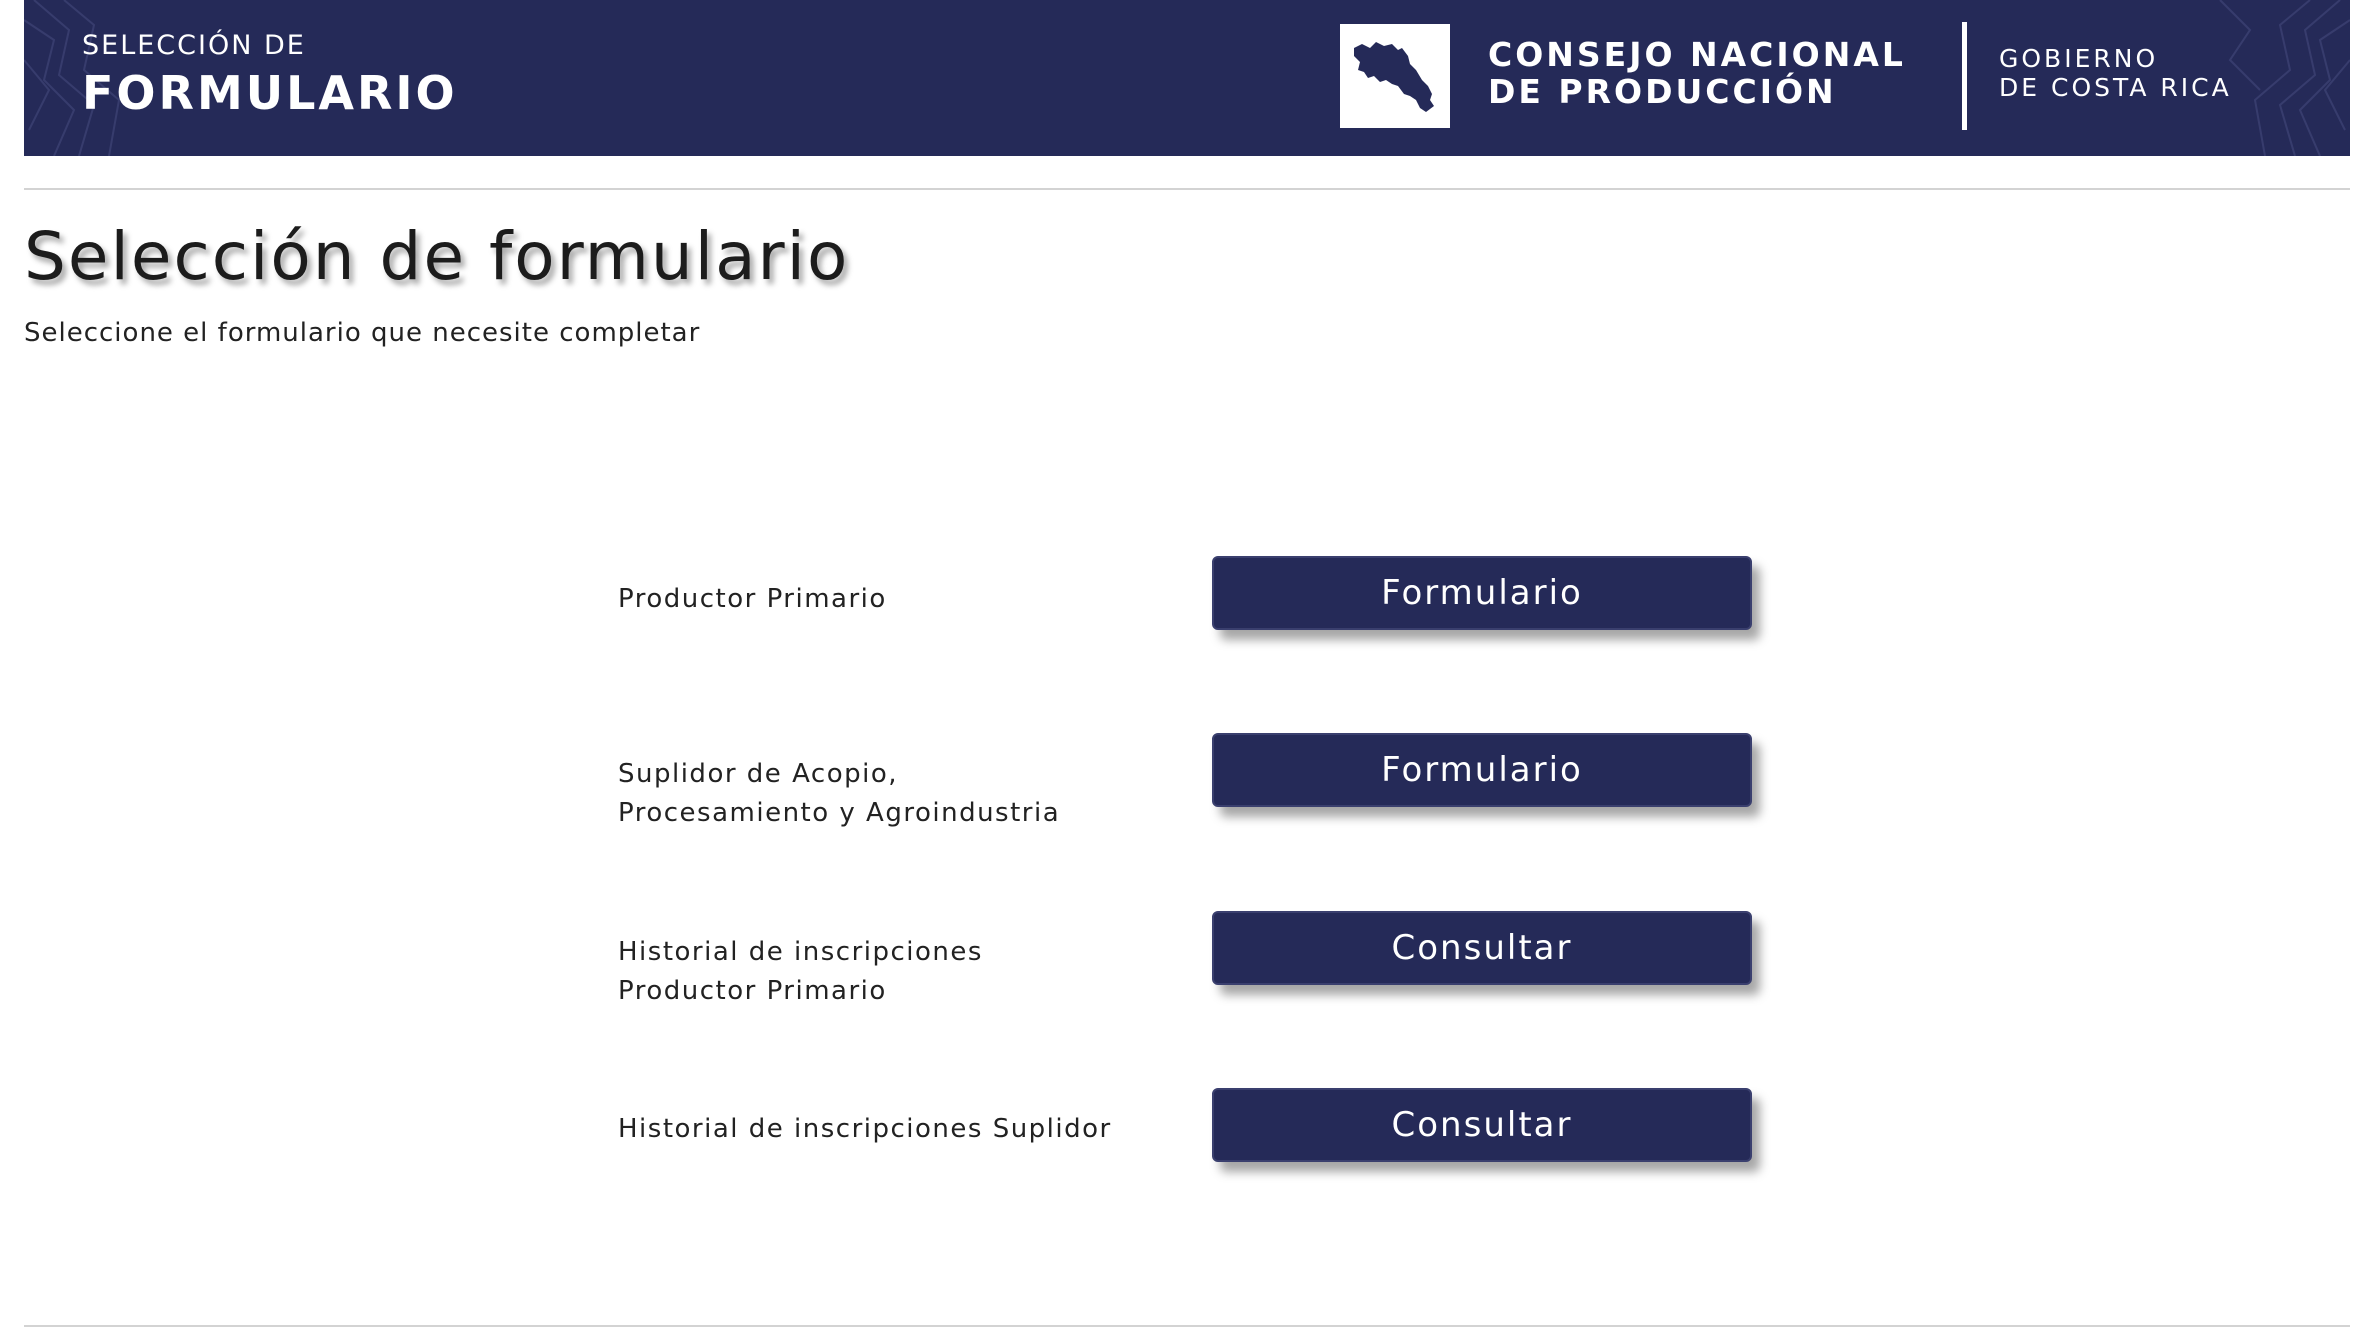 The height and width of the screenshot is (1338, 2362). Describe the element at coordinates (437, 256) in the screenshot. I see `page-title: Selección de formulario` at that location.